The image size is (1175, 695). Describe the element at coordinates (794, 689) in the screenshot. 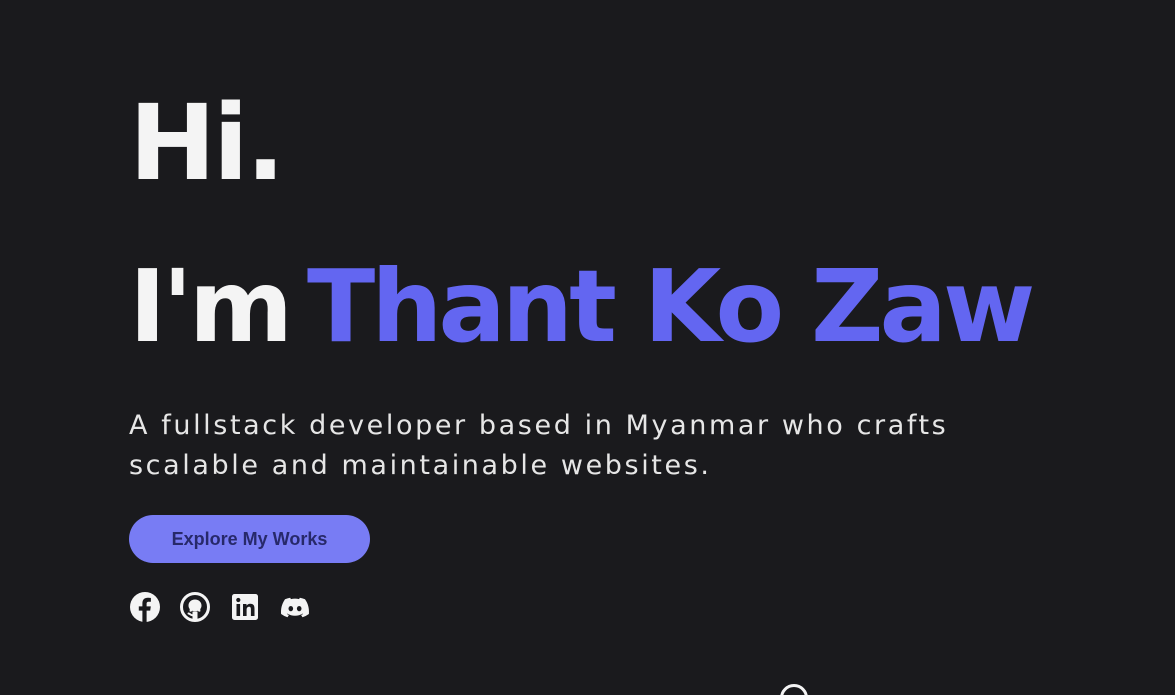

I see `scroll-indicator-icon` at that location.